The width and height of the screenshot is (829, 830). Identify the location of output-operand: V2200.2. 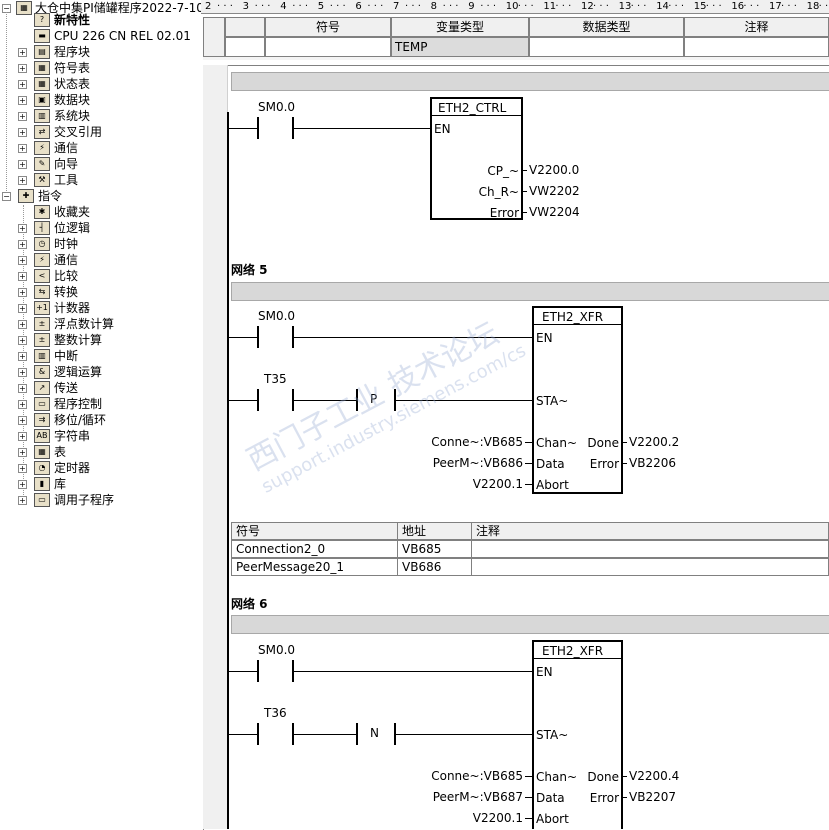
(654, 442).